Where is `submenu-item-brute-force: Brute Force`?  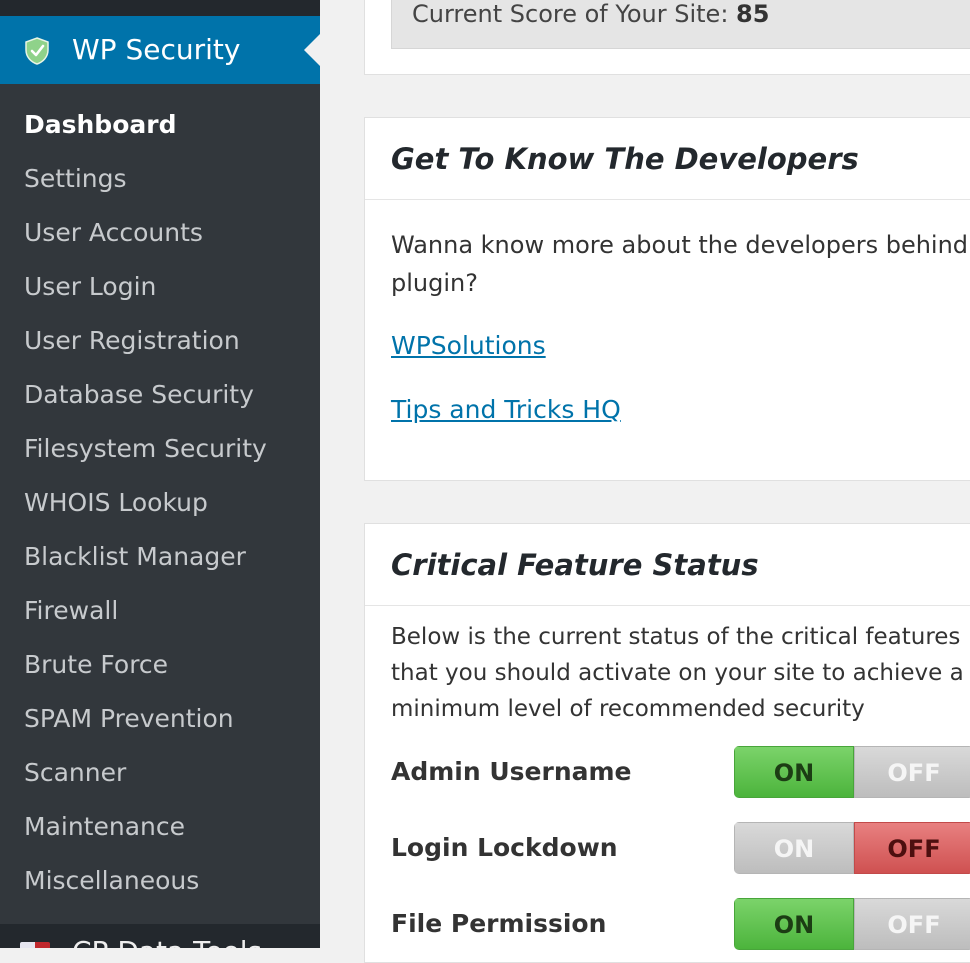 submenu-item-brute-force: Brute Force is located at coordinates (160, 665).